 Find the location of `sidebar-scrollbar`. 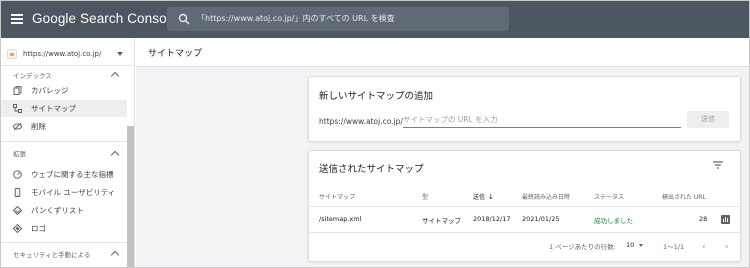

sidebar-scrollbar is located at coordinates (130, 196).